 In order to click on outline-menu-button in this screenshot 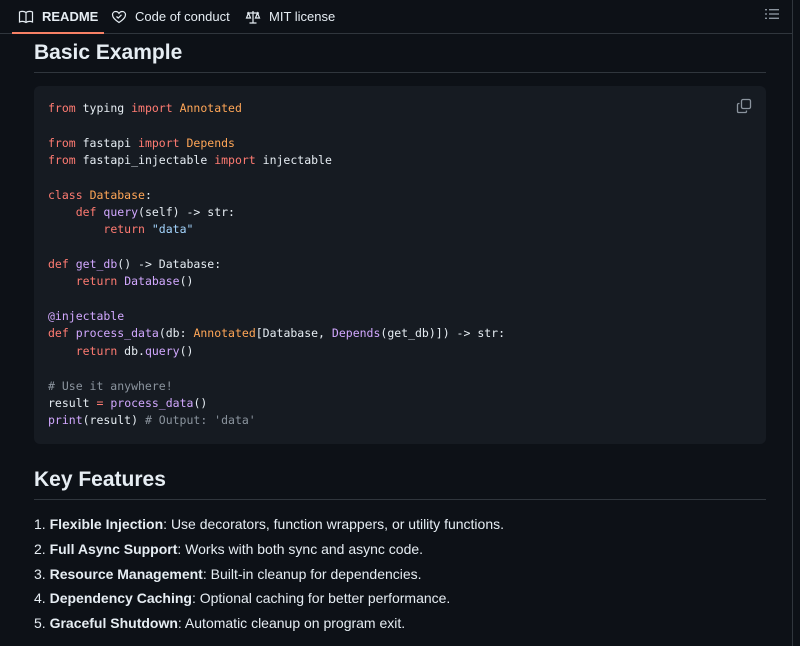, I will do `click(772, 16)`.